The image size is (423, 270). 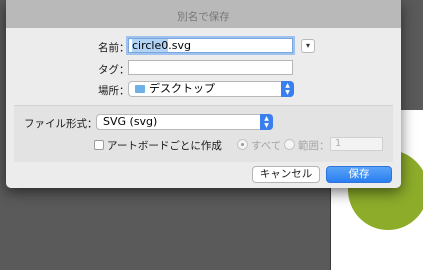 What do you see at coordinates (359, 174) in the screenshot?
I see `save-button: 保存` at bounding box center [359, 174].